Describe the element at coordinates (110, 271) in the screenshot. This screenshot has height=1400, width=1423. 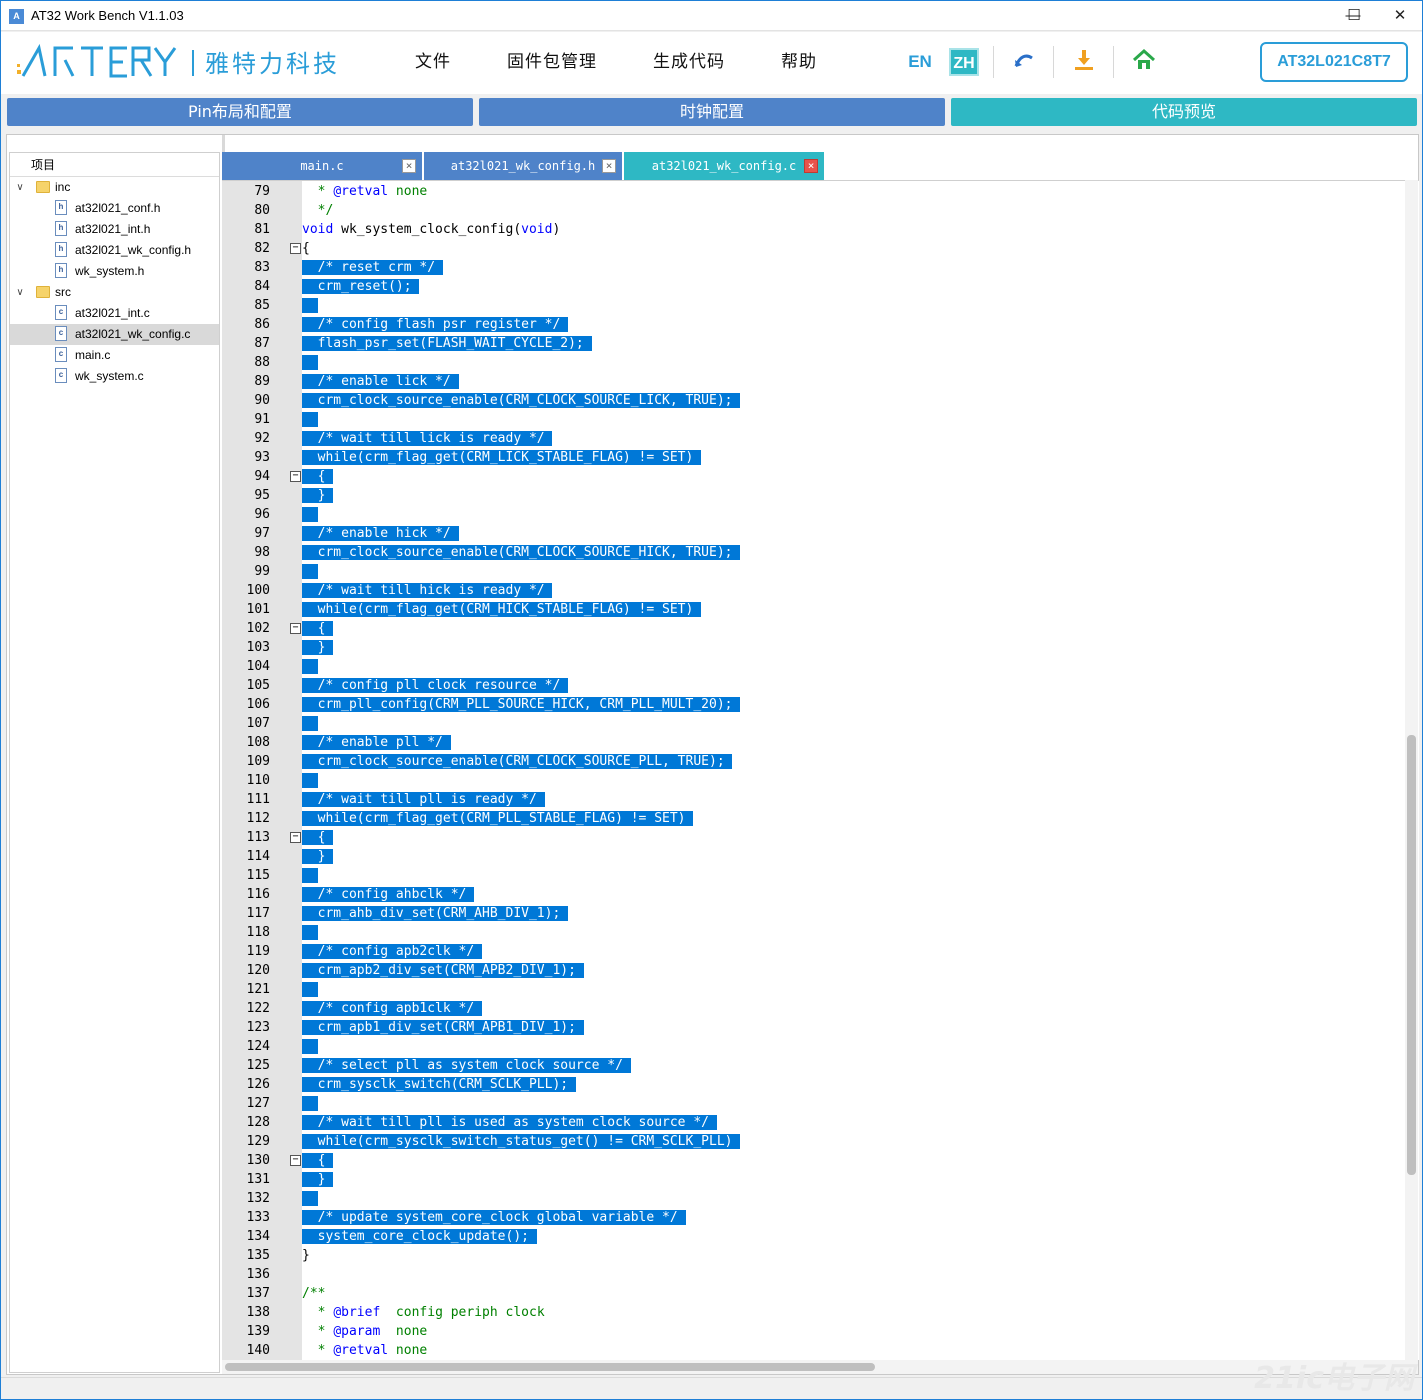
I see `tree-item-label: wk_system.h` at that location.